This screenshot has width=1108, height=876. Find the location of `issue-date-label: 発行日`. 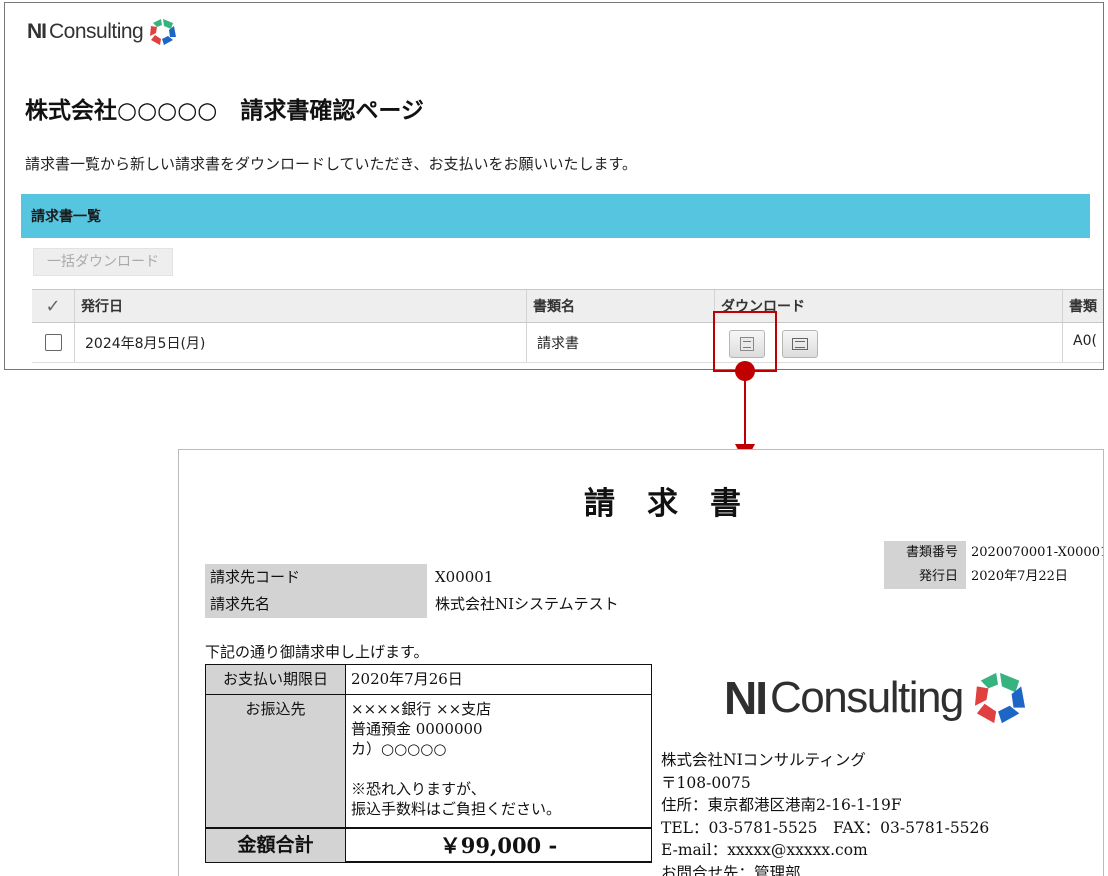

issue-date-label: 発行日 is located at coordinates (925, 577).